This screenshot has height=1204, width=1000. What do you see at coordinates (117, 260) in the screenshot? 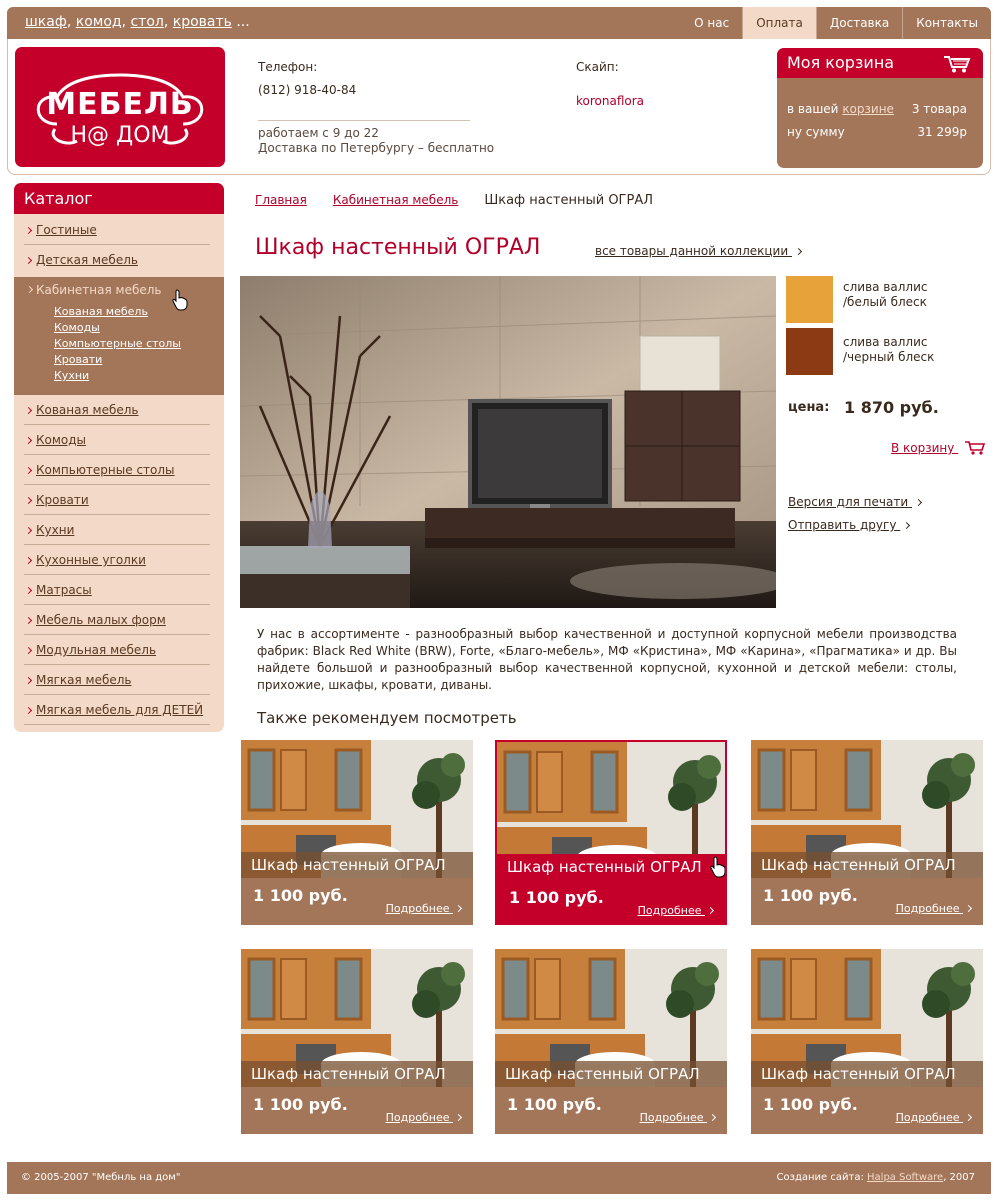
I see `sidebar-item: Детская мебель` at bounding box center [117, 260].